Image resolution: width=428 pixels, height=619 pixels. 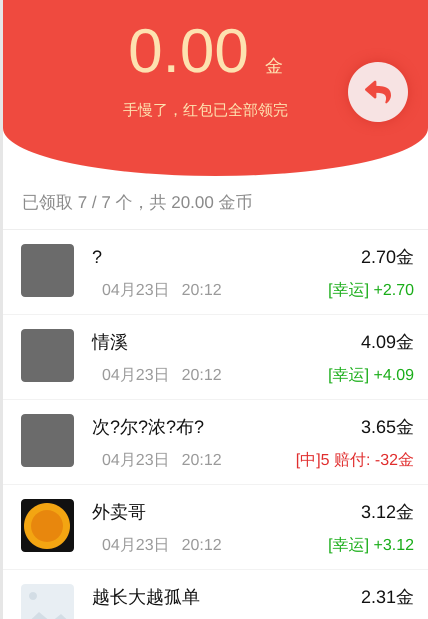 What do you see at coordinates (149, 427) in the screenshot?
I see `user-name: 次?尔?浓?布?` at bounding box center [149, 427].